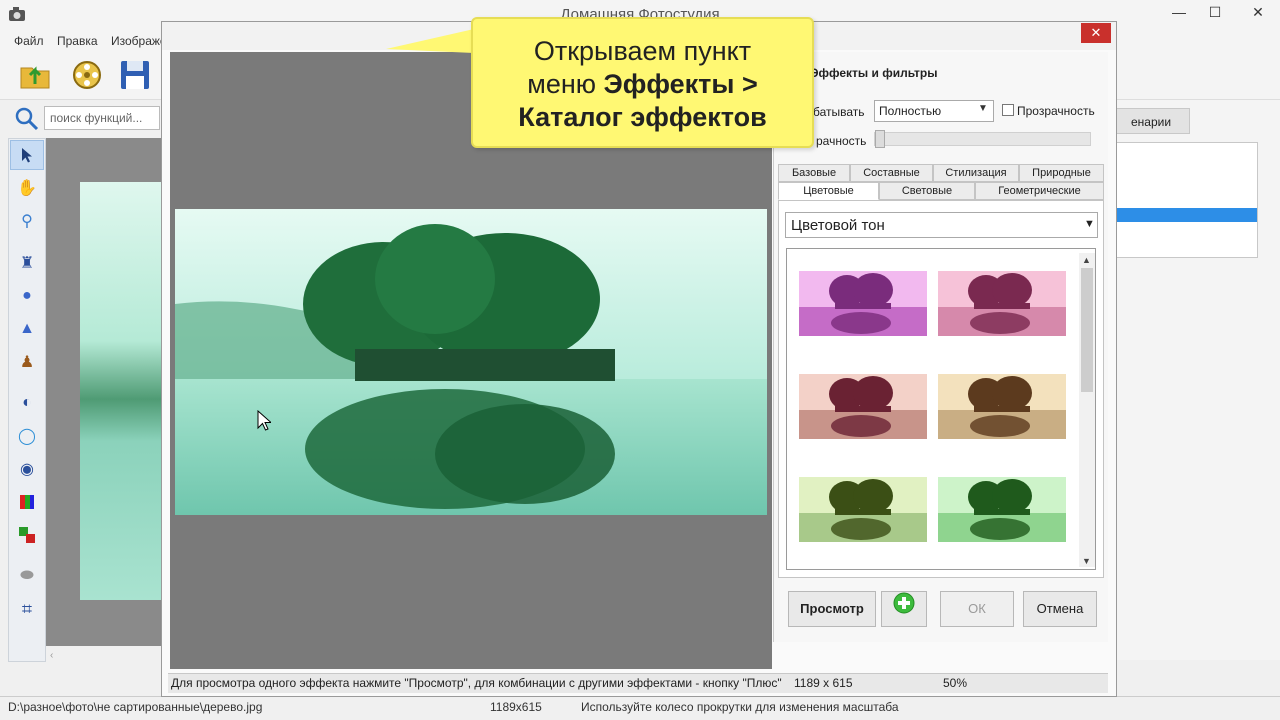 Image resolution: width=1280 pixels, height=720 pixels. I want to click on redeye-tool-icon: ◉, so click(27, 469).